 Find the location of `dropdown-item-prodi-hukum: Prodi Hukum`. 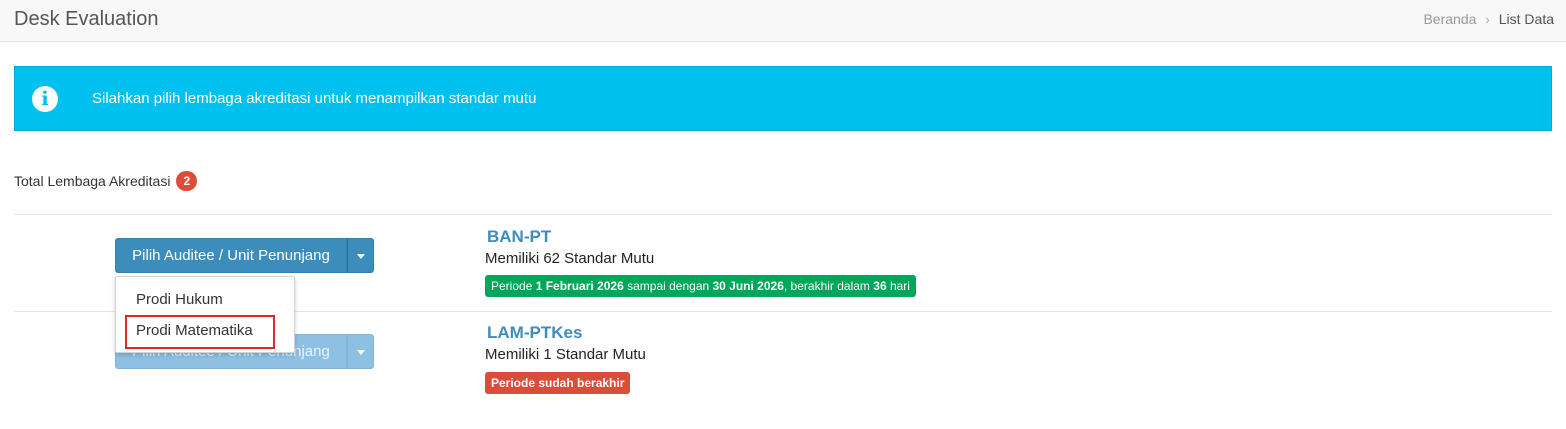

dropdown-item-prodi-hukum: Prodi Hukum is located at coordinates (179, 299).